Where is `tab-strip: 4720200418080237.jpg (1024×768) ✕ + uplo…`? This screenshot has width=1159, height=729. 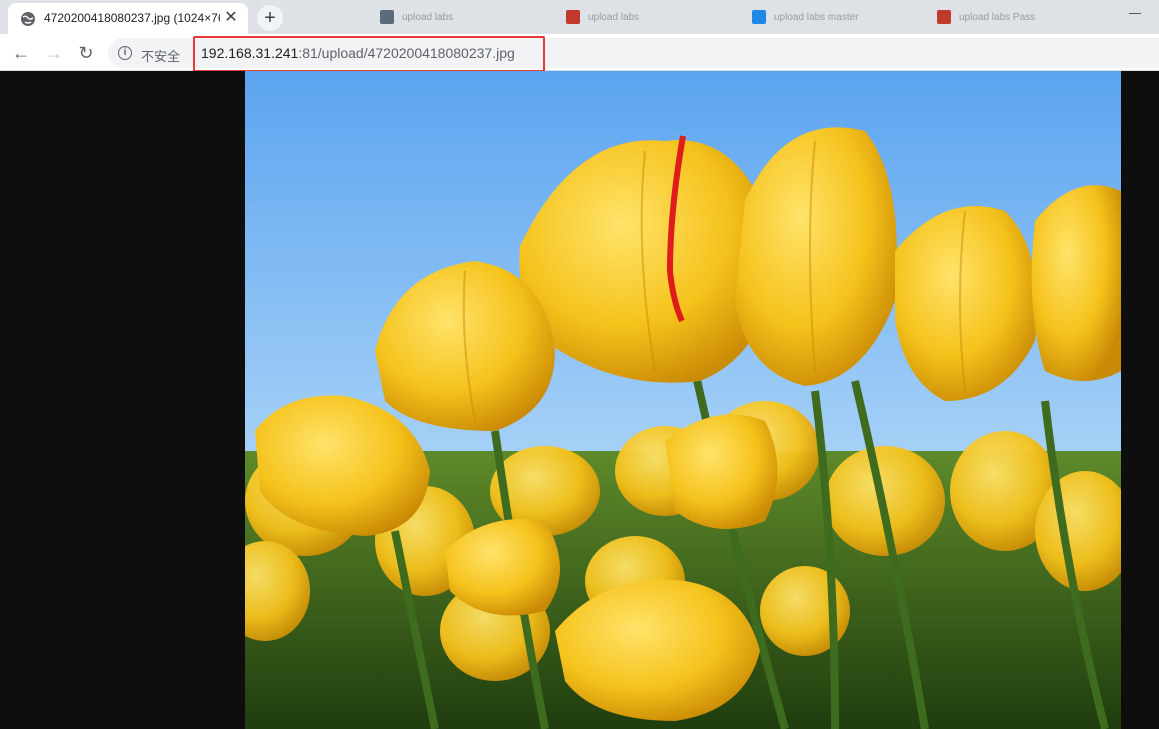 tab-strip: 4720200418080237.jpg (1024×768) ✕ + uplo… is located at coordinates (579, 17).